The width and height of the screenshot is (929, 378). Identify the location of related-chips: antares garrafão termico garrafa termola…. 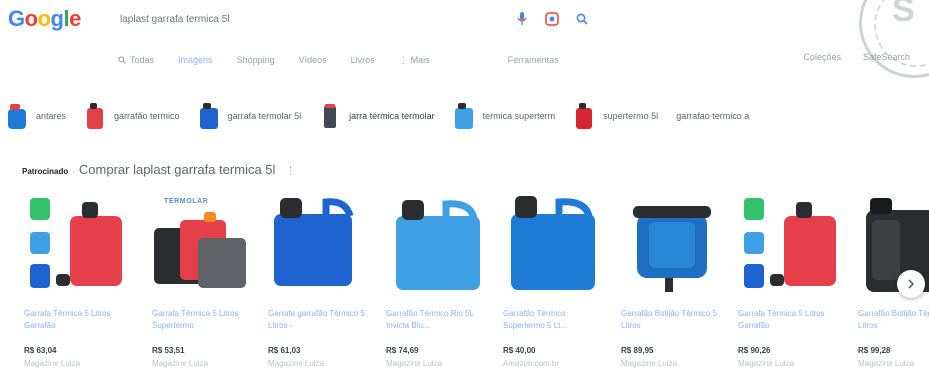
(467, 116).